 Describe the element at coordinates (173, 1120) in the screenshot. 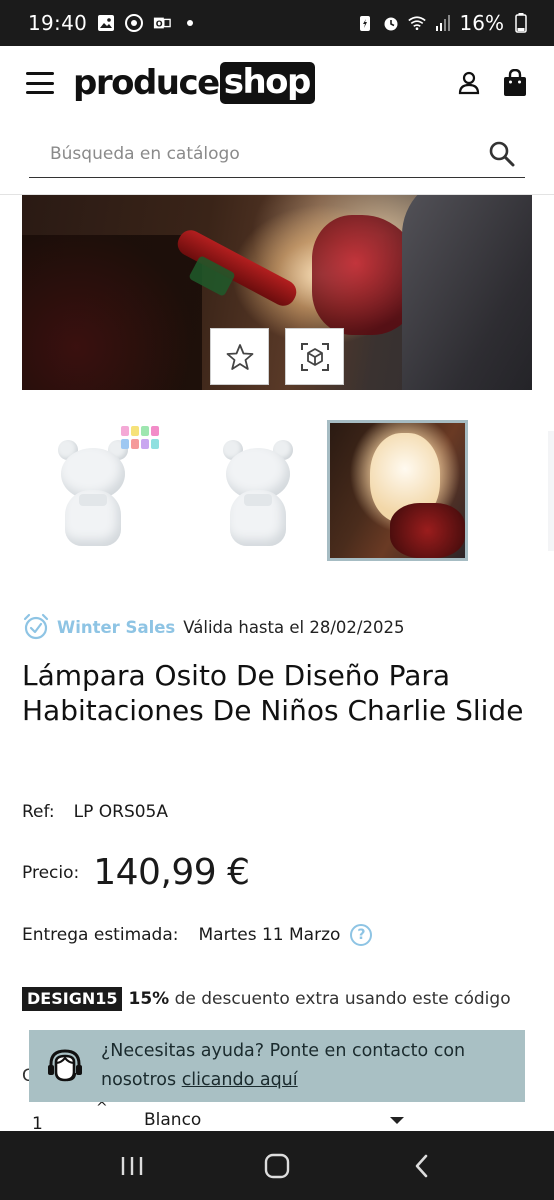

I see `color-select-value: Blanco` at that location.